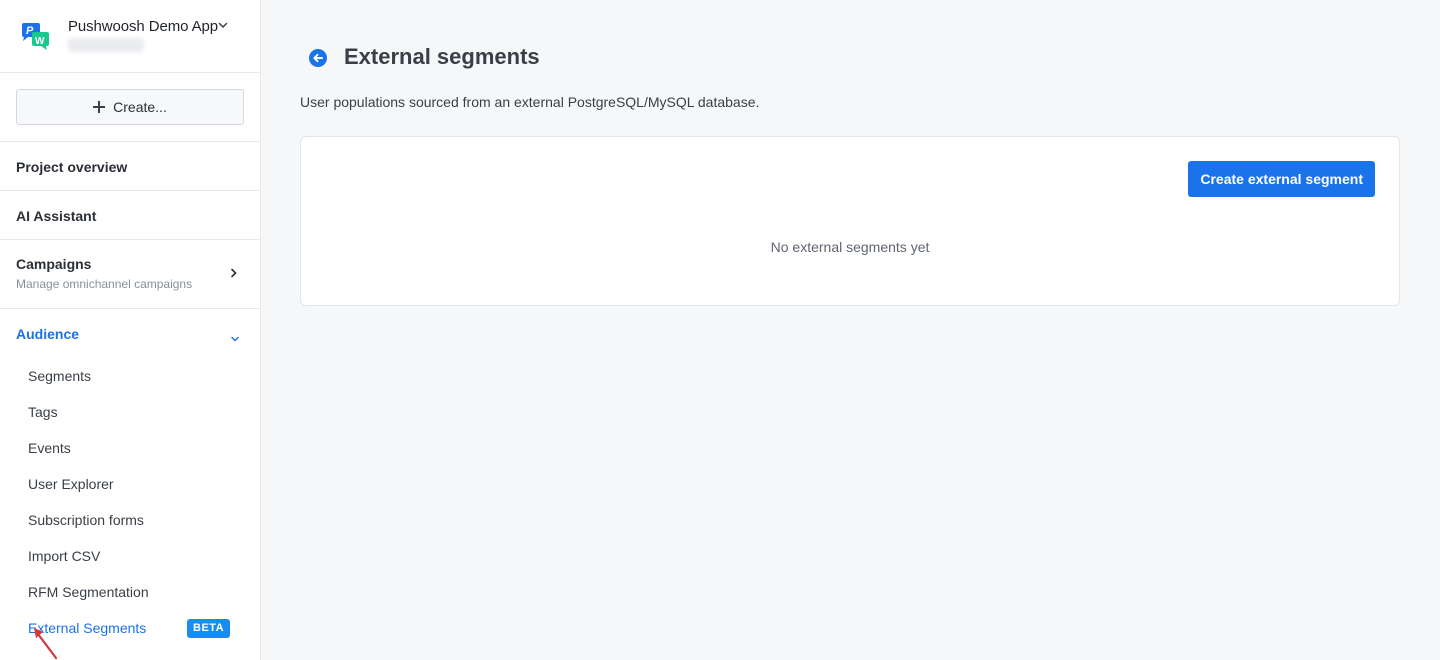 The height and width of the screenshot is (660, 1440). I want to click on sidebar-item-segments: Segments, so click(130, 377).